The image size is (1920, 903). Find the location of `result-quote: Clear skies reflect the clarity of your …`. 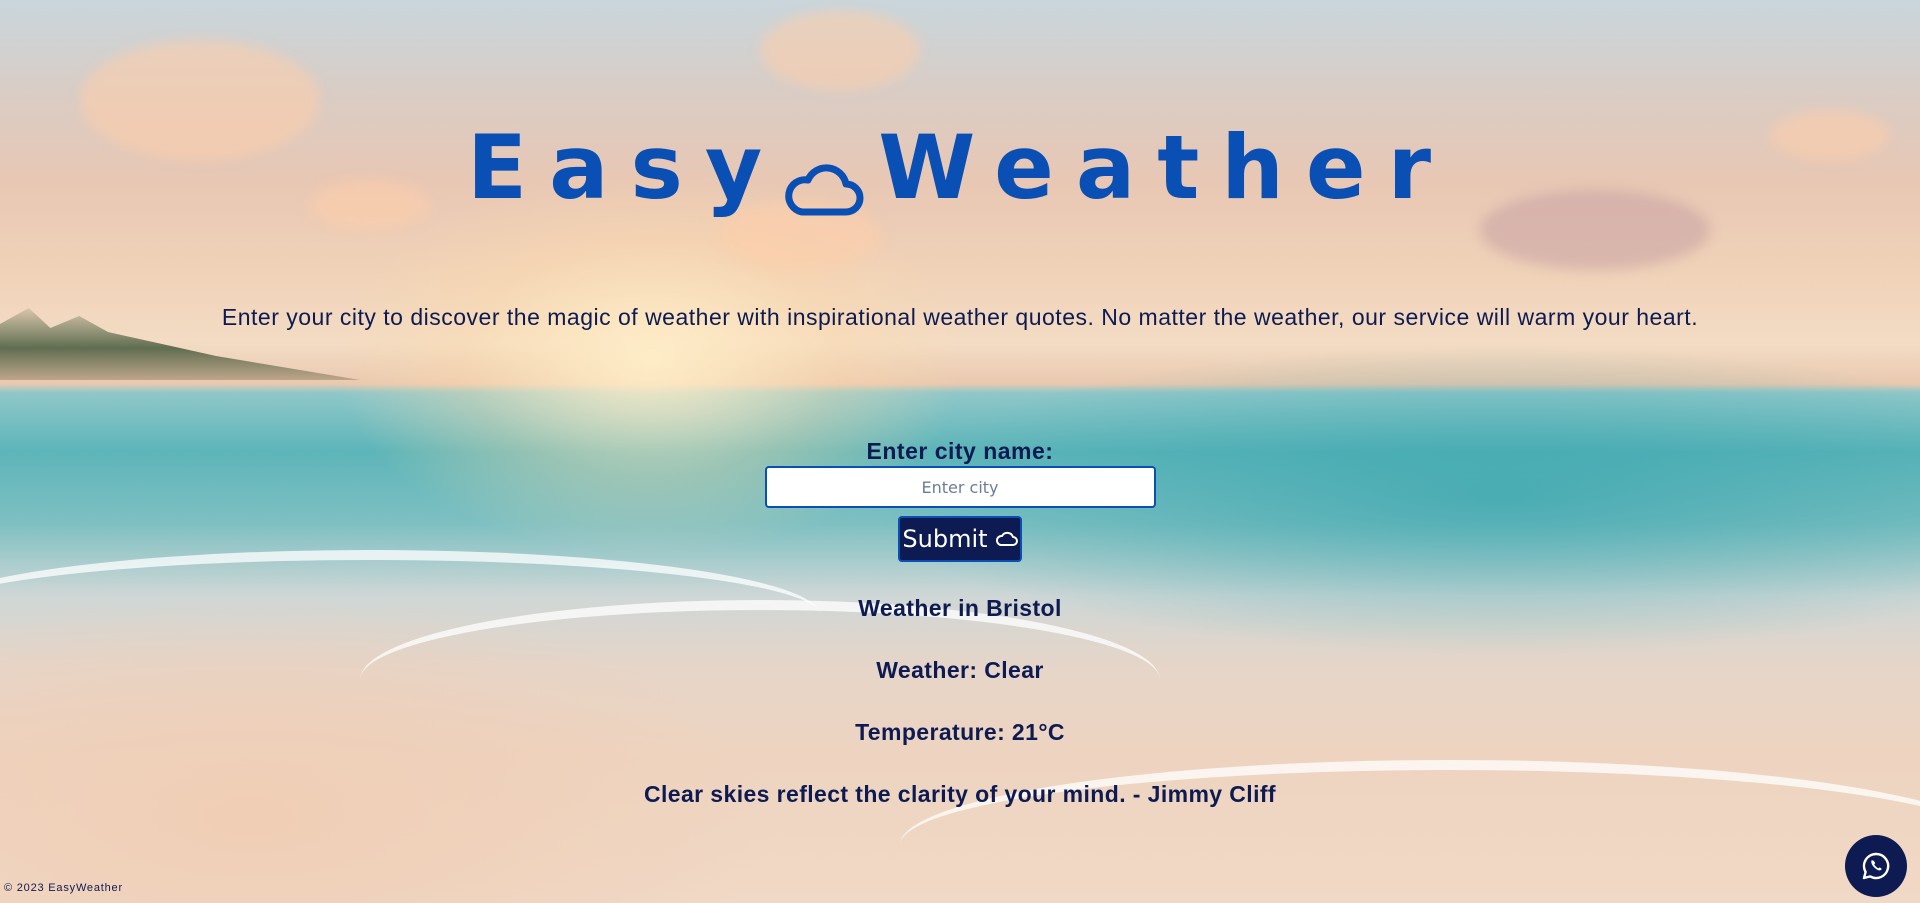

result-quote: Clear skies reflect the clarity of your … is located at coordinates (959, 794).